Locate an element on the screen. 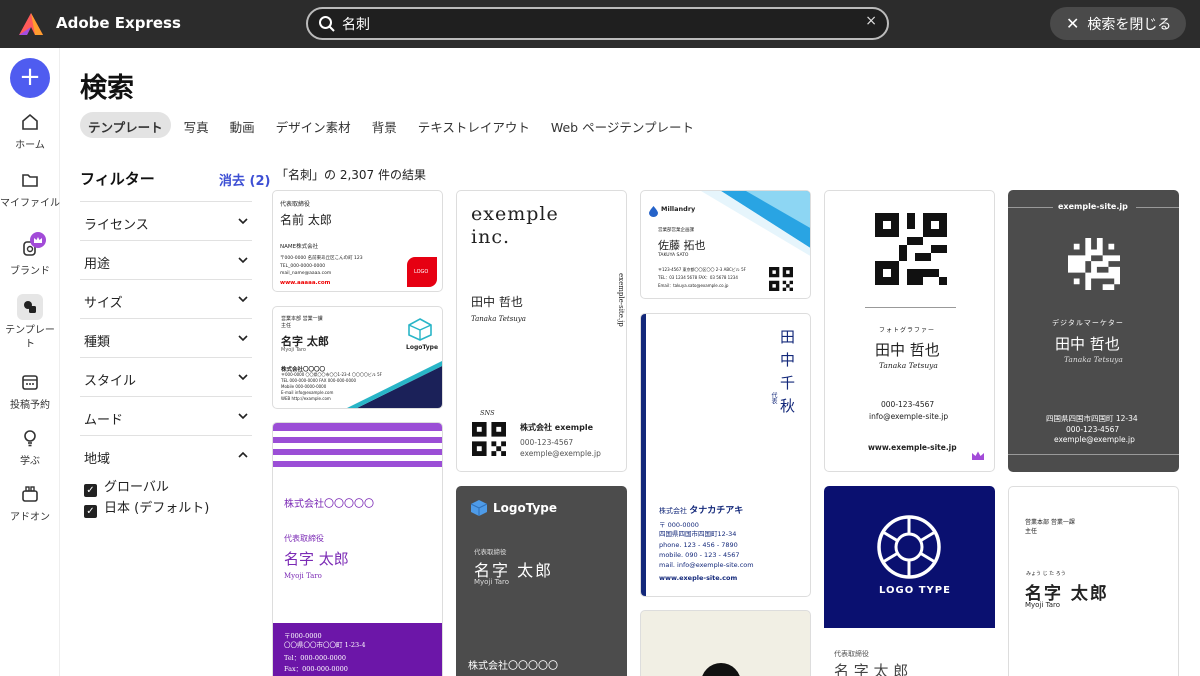  card-text: mail. info@exemple-site.com is located at coordinates (706, 565).